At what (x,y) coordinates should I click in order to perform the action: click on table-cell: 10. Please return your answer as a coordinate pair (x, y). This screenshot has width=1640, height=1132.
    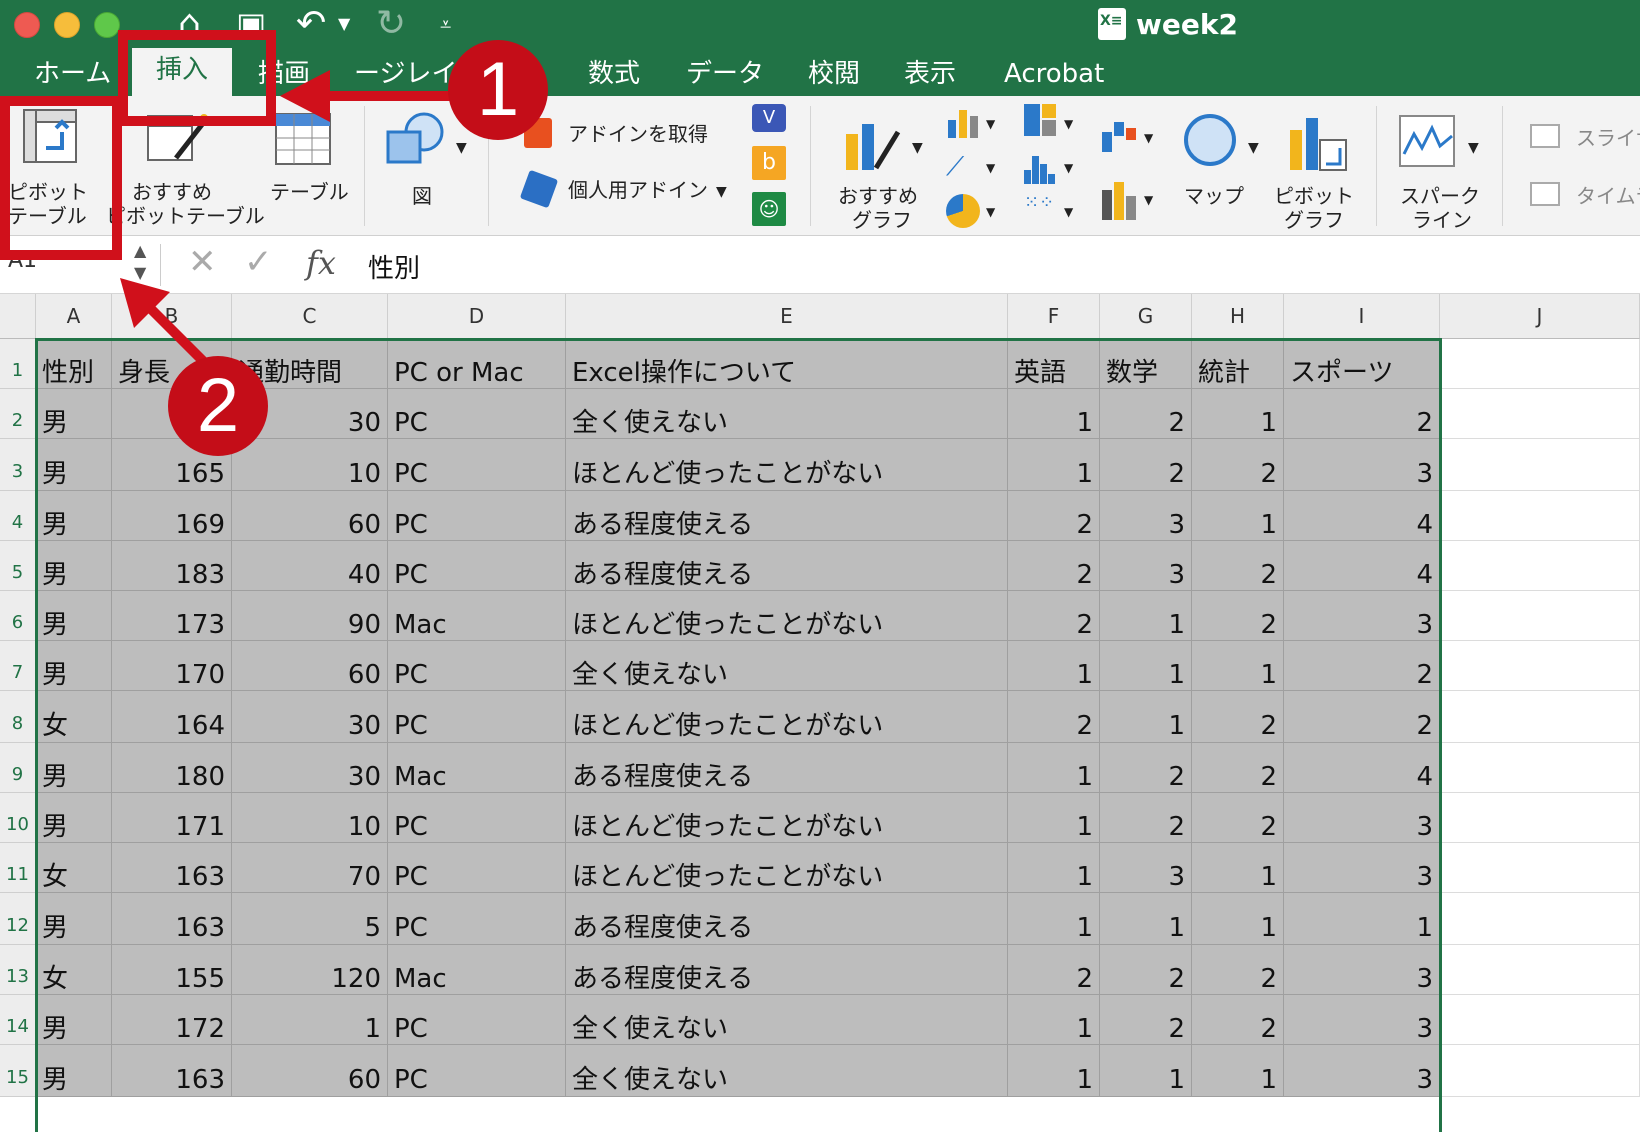
    Looking at the image, I should click on (310, 818).